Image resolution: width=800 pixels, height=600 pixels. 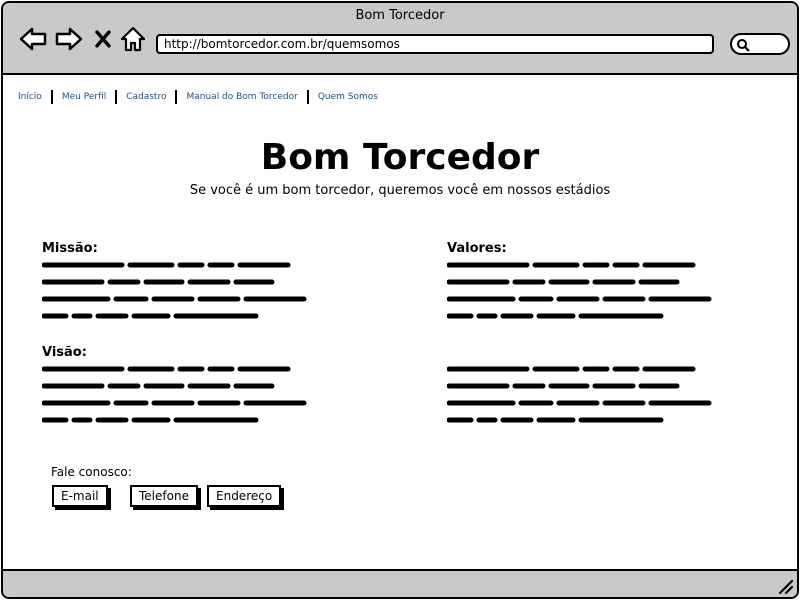 I want to click on close-icon, so click(x=103, y=39).